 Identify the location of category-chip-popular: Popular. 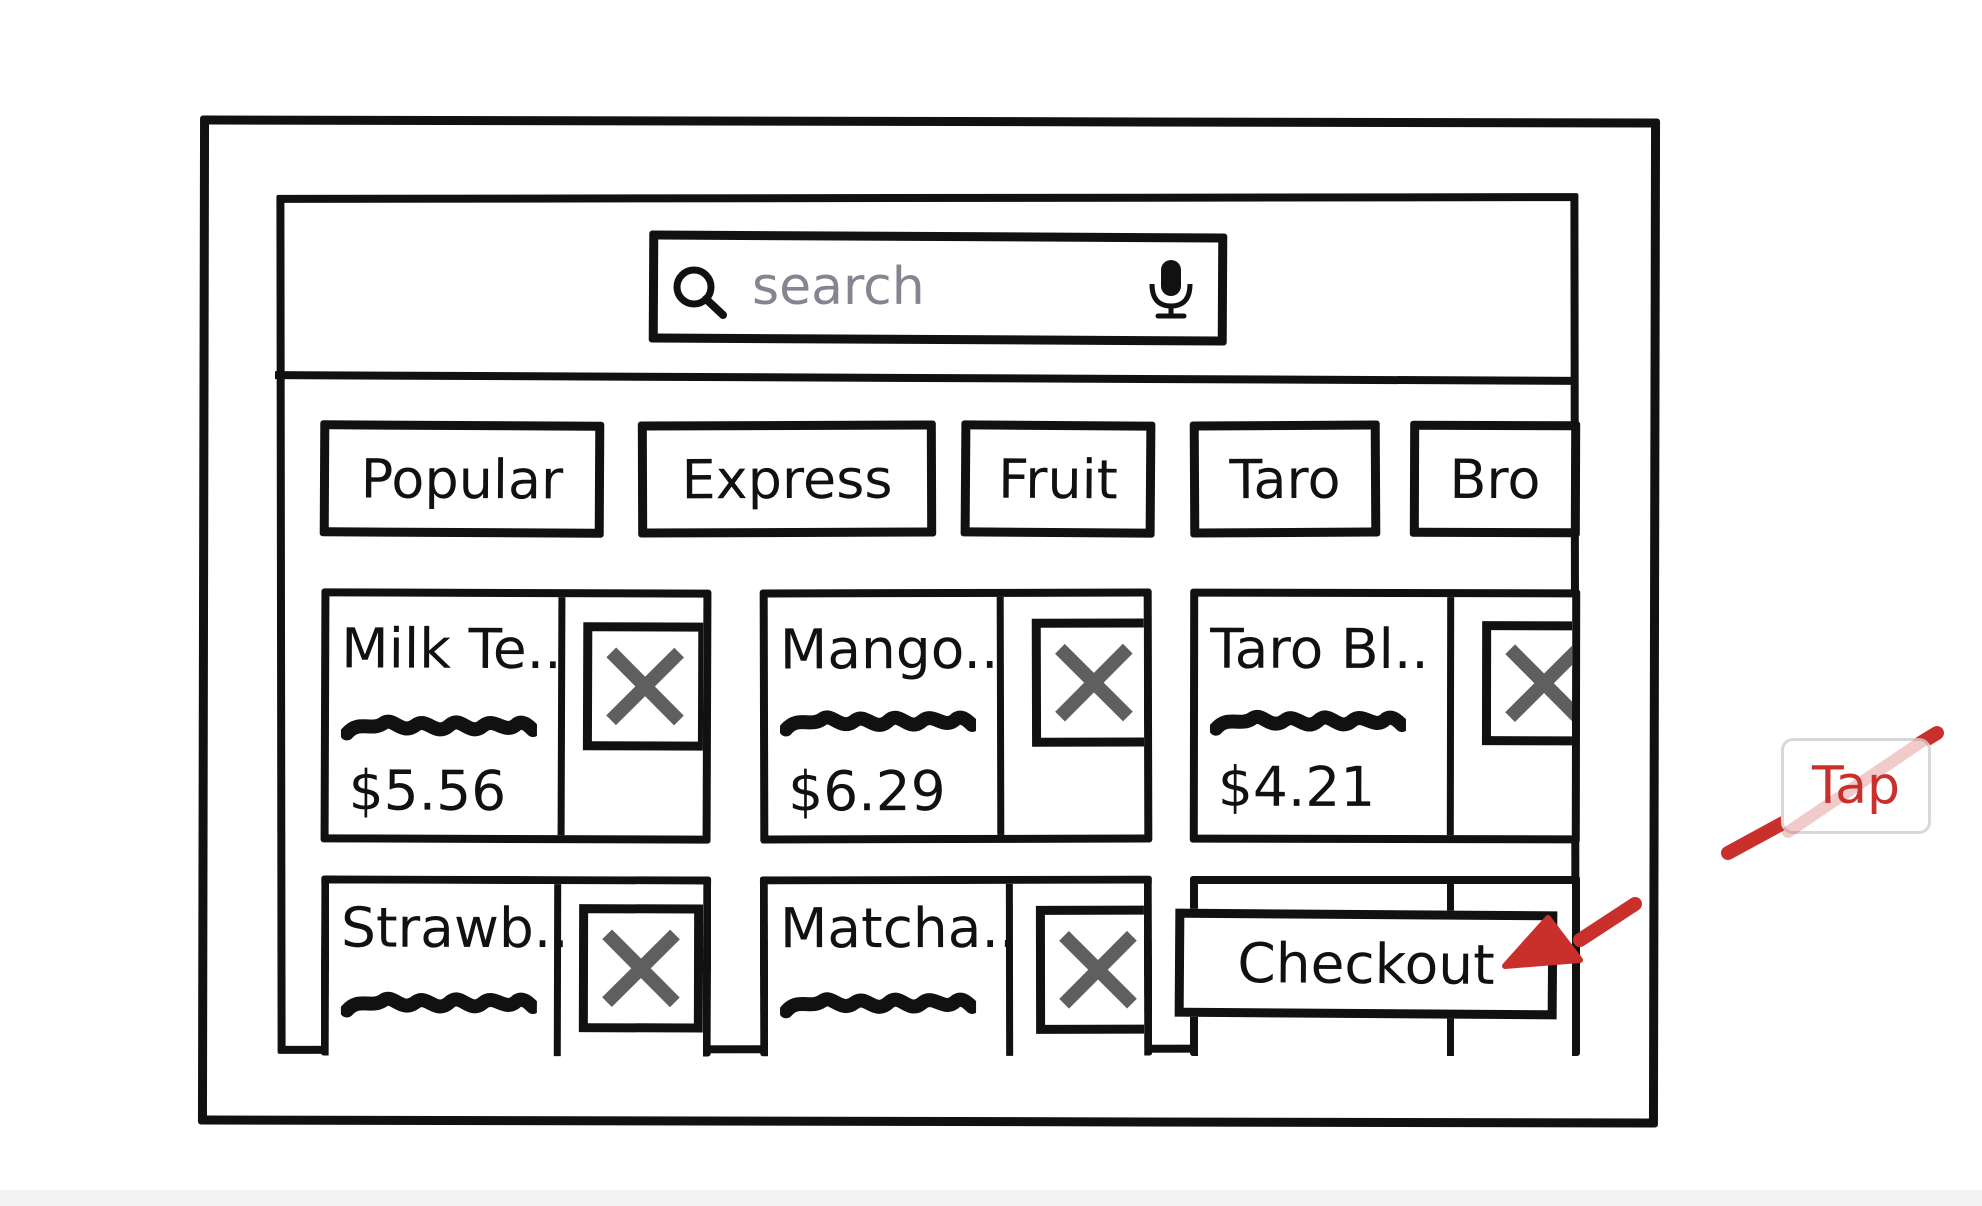
(462, 479).